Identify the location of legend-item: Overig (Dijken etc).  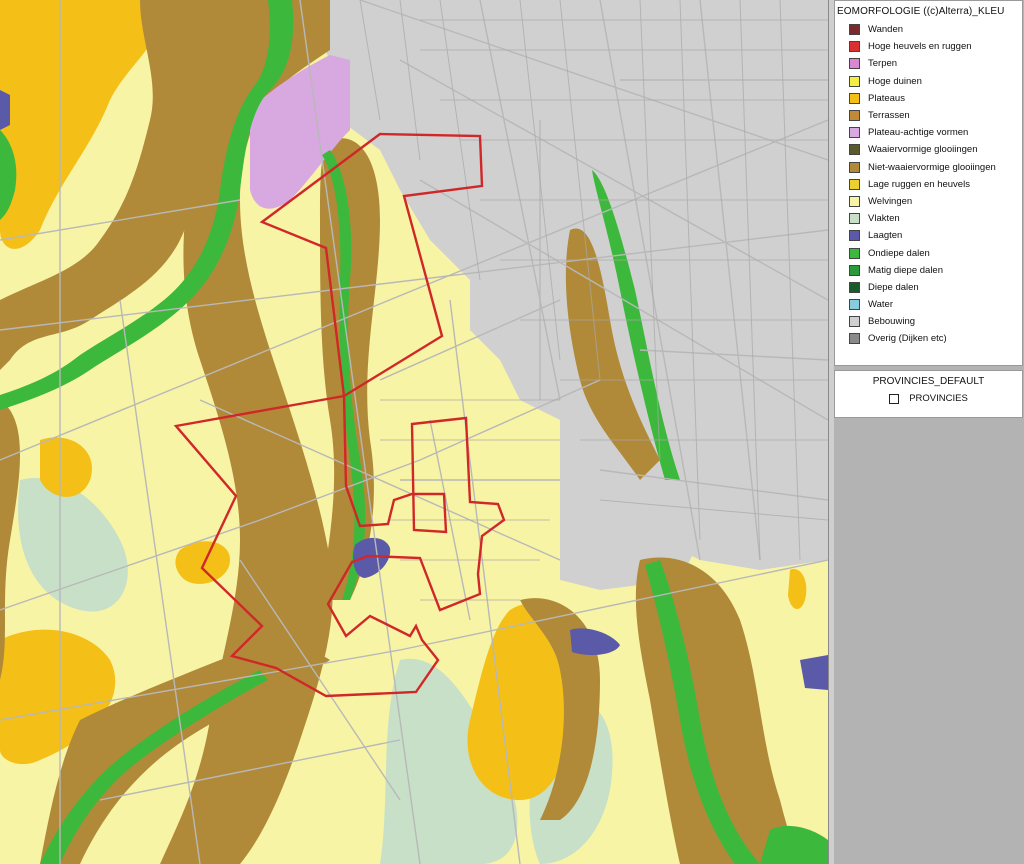
(928, 338).